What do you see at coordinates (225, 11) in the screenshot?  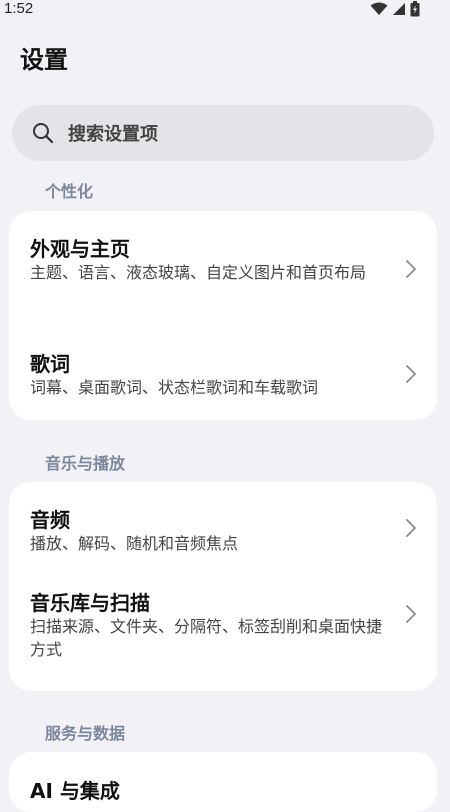 I see `status-bar: 1:52` at bounding box center [225, 11].